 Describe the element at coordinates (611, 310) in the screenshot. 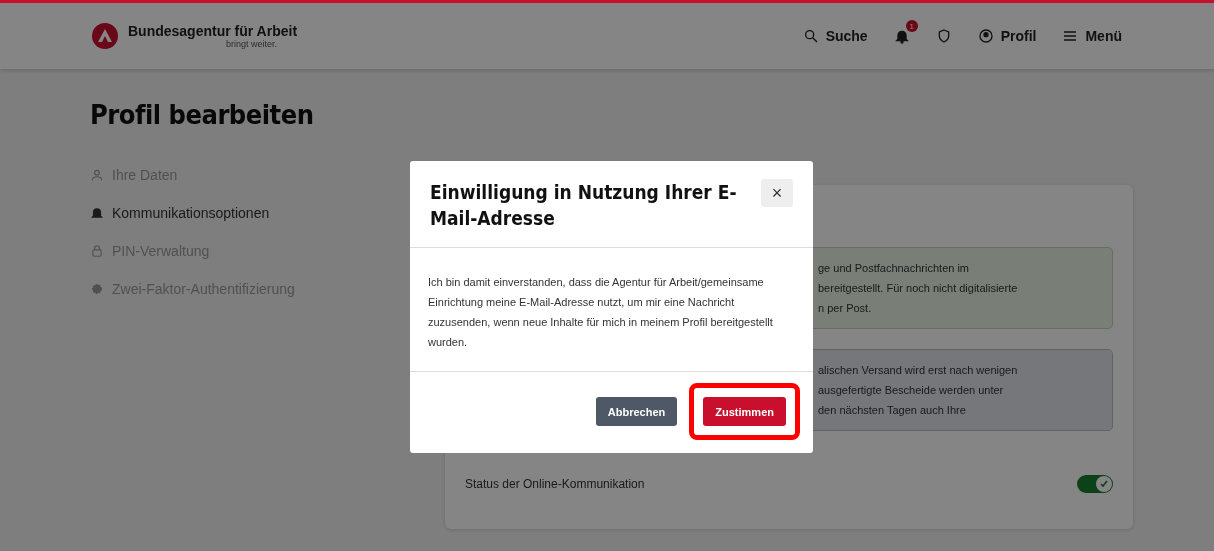

I see `dialog-text: Ich bin damit einverstanden, dass die Agentur für Arbeit/gemeinsame Einrichtung meine E-Mail-Adresse nutzt, um mir eine Nachricht zuzusenden, wenn neue Inhalte für mich in meinem Profil bereitgestellt wurden.` at that location.